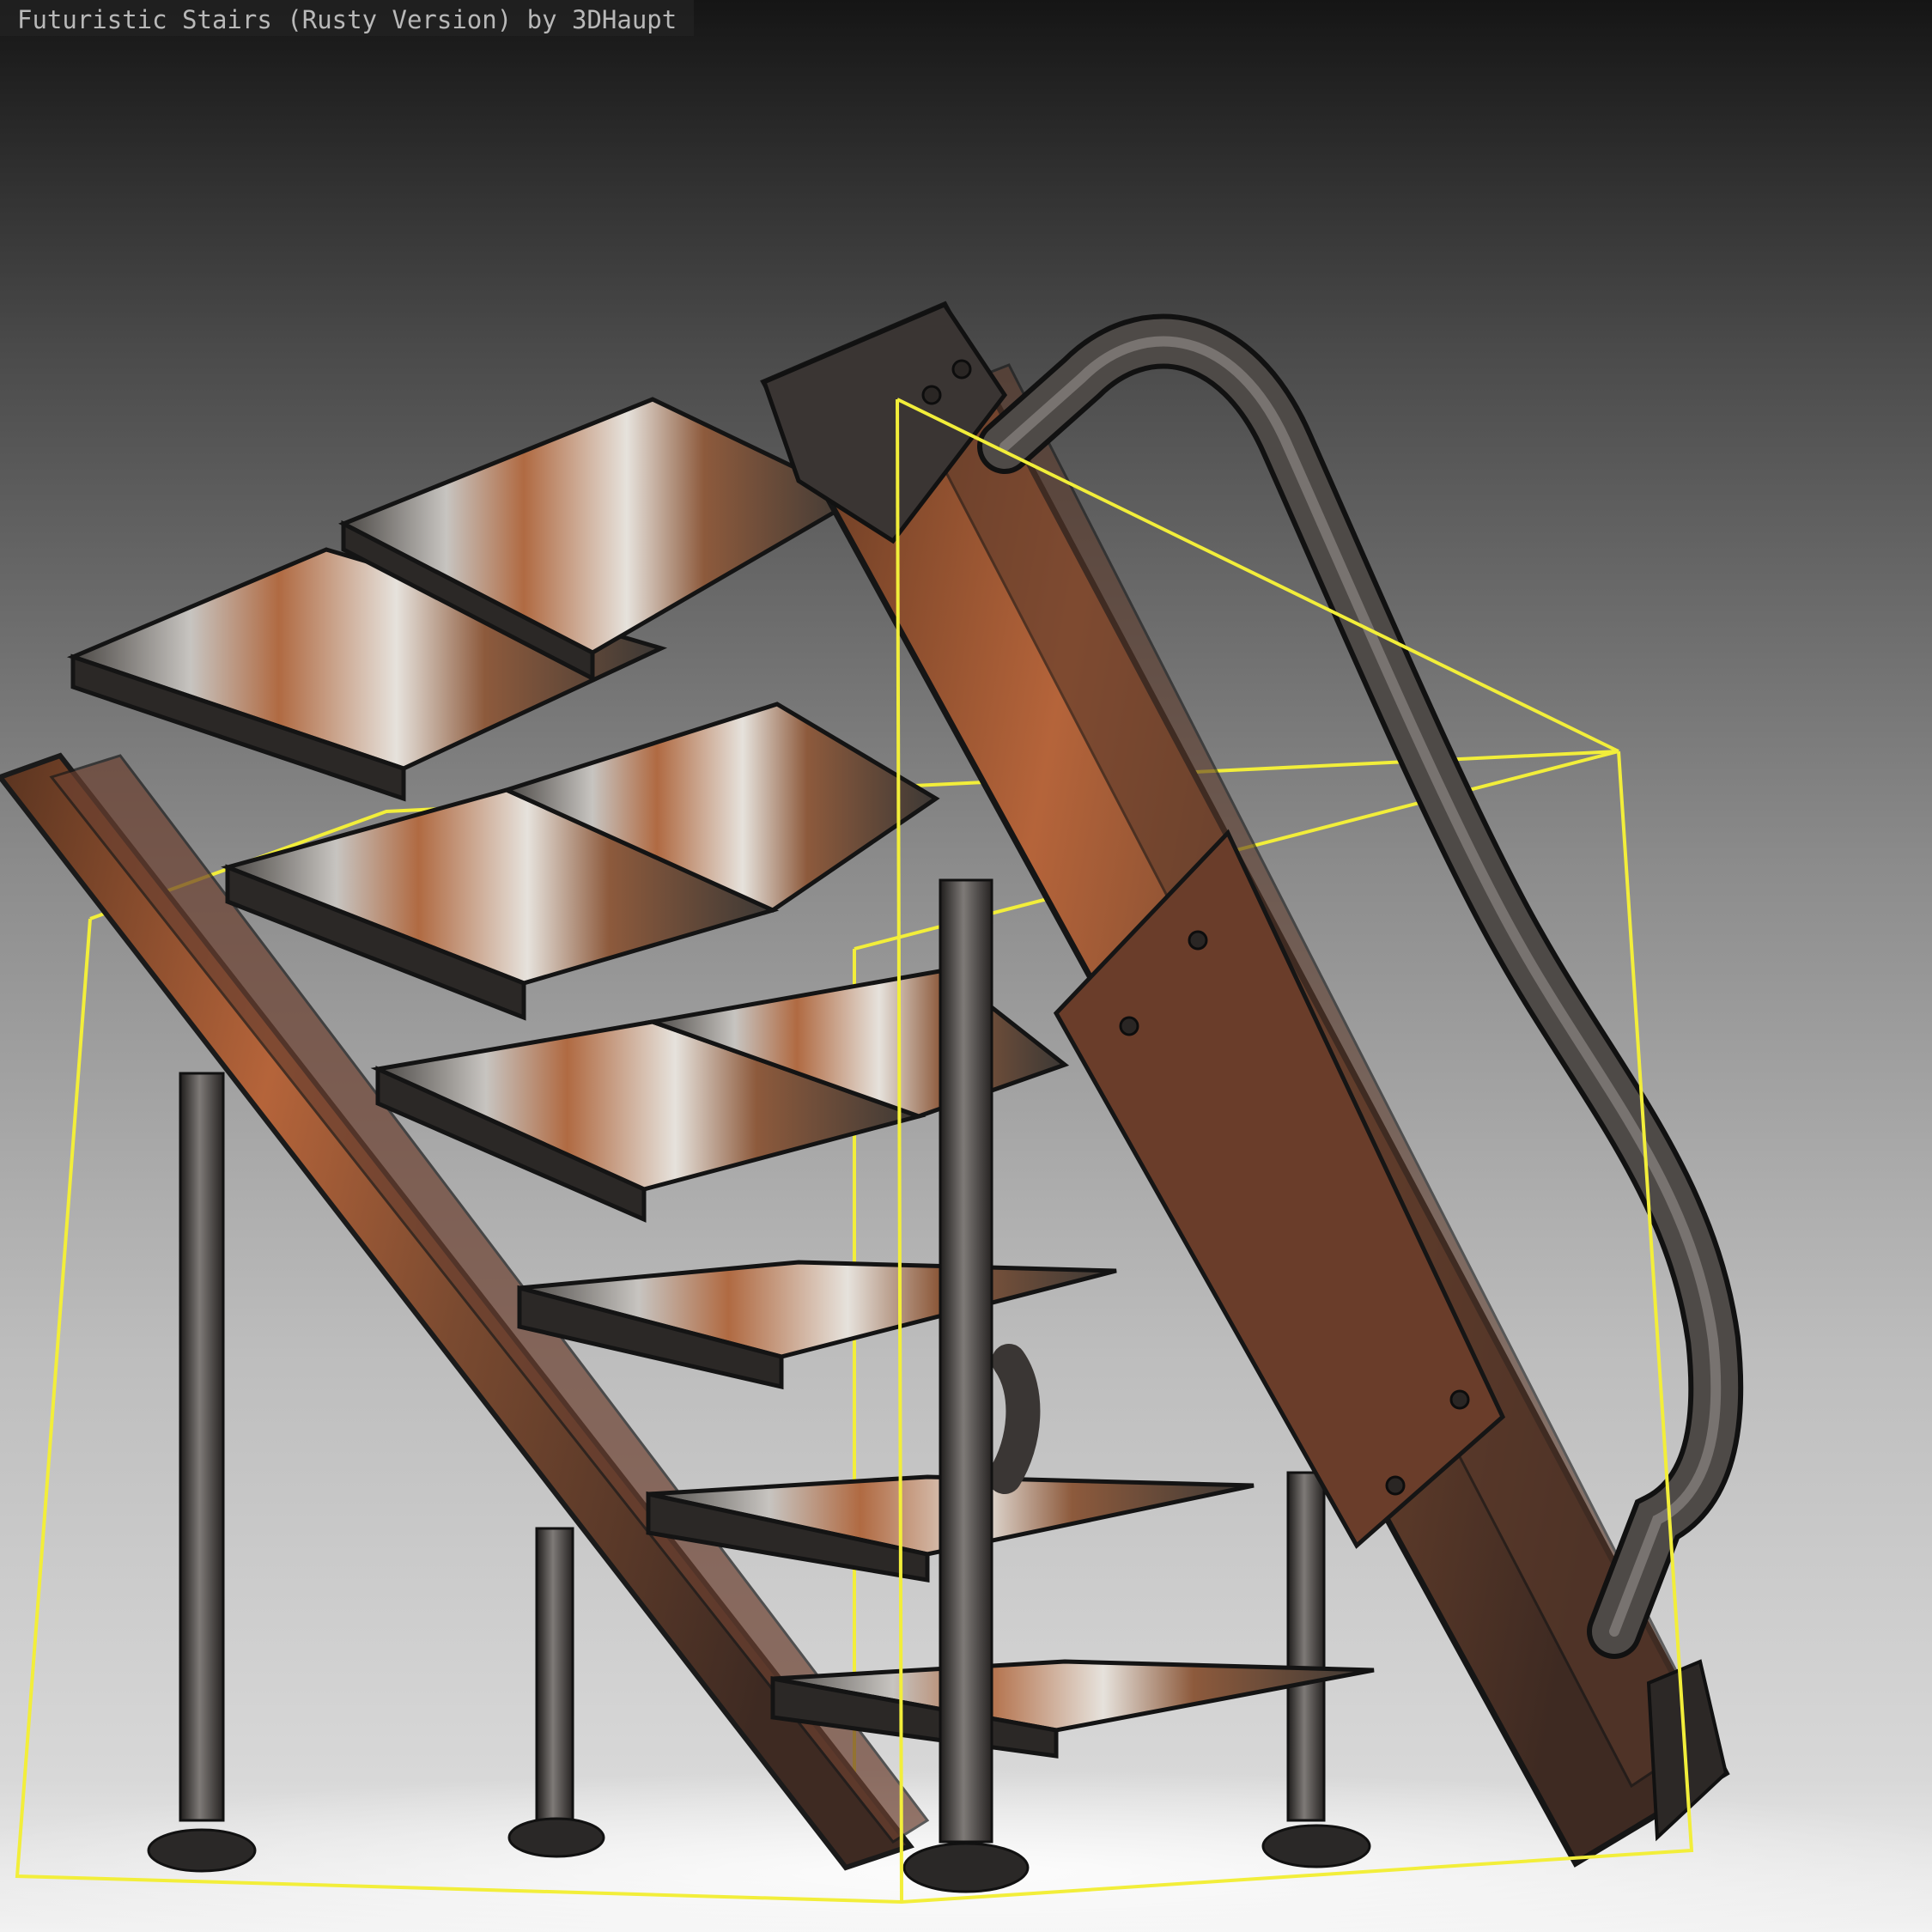 The image size is (1932, 1932). I want to click on stringer-panel, so click(1279, 1189).